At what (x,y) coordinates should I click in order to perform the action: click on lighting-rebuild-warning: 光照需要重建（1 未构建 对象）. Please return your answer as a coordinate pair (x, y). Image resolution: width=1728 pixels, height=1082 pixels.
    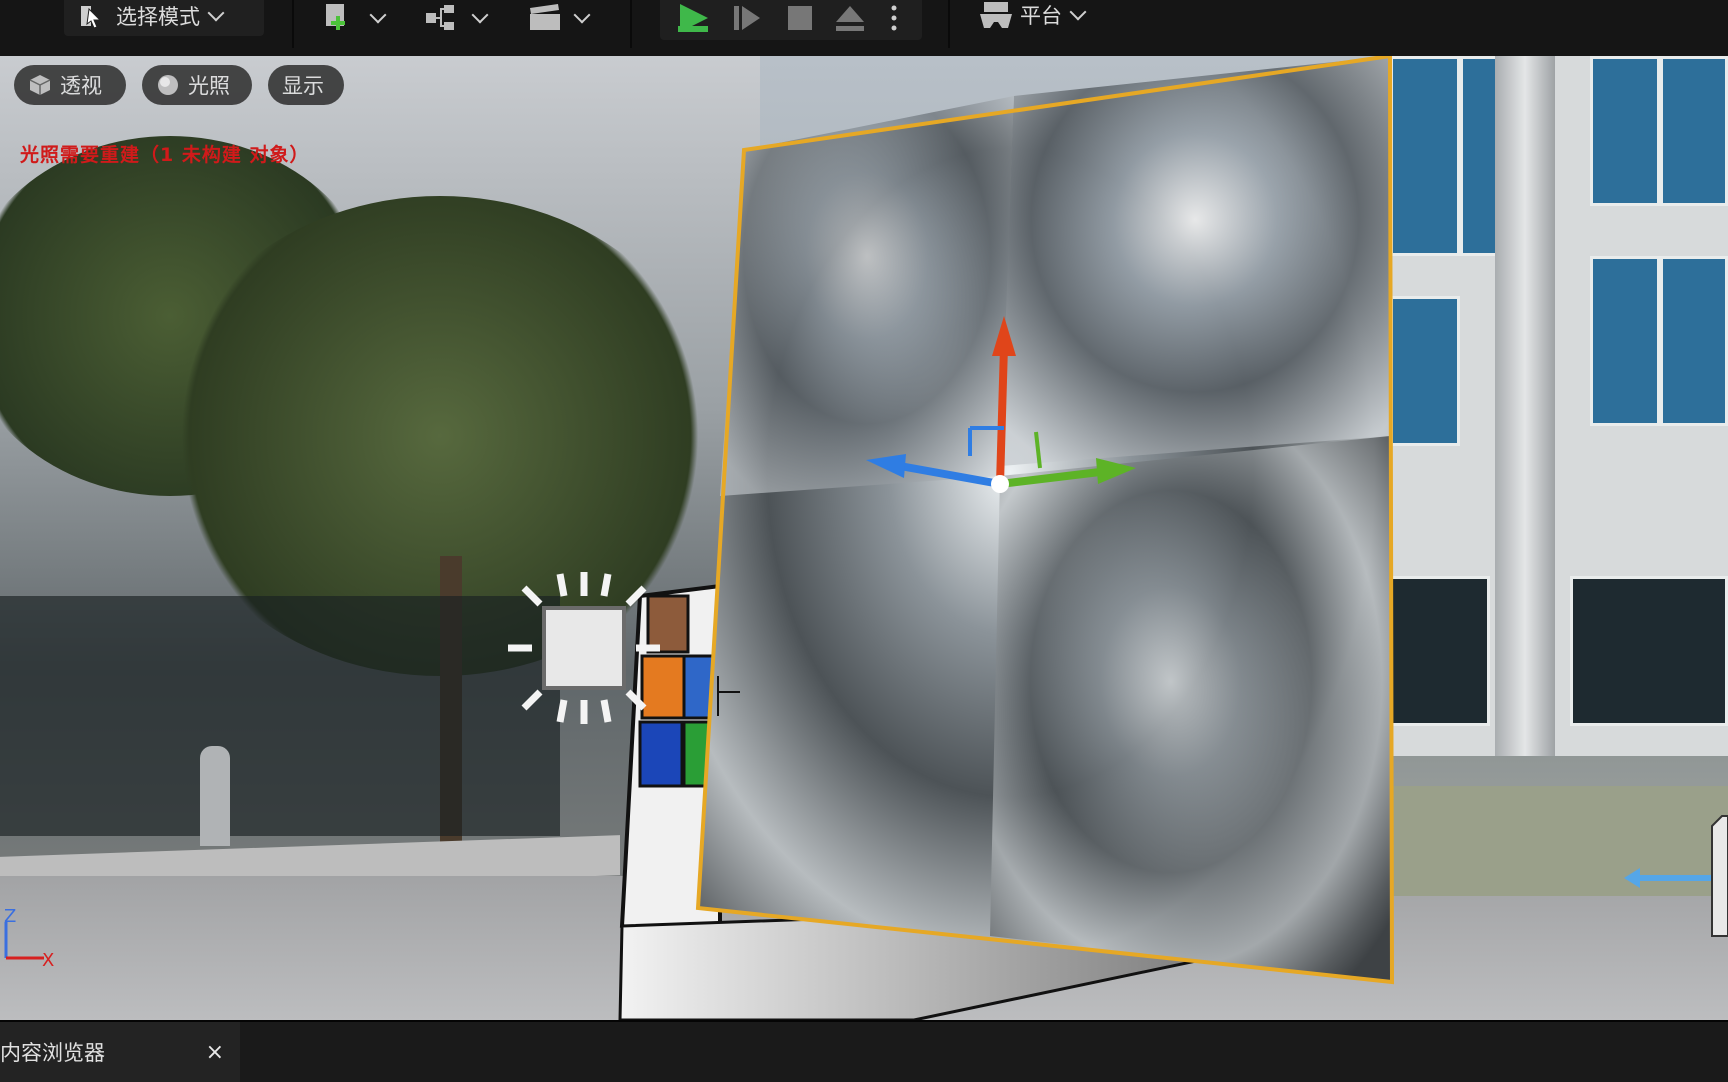
    Looking at the image, I should click on (165, 155).